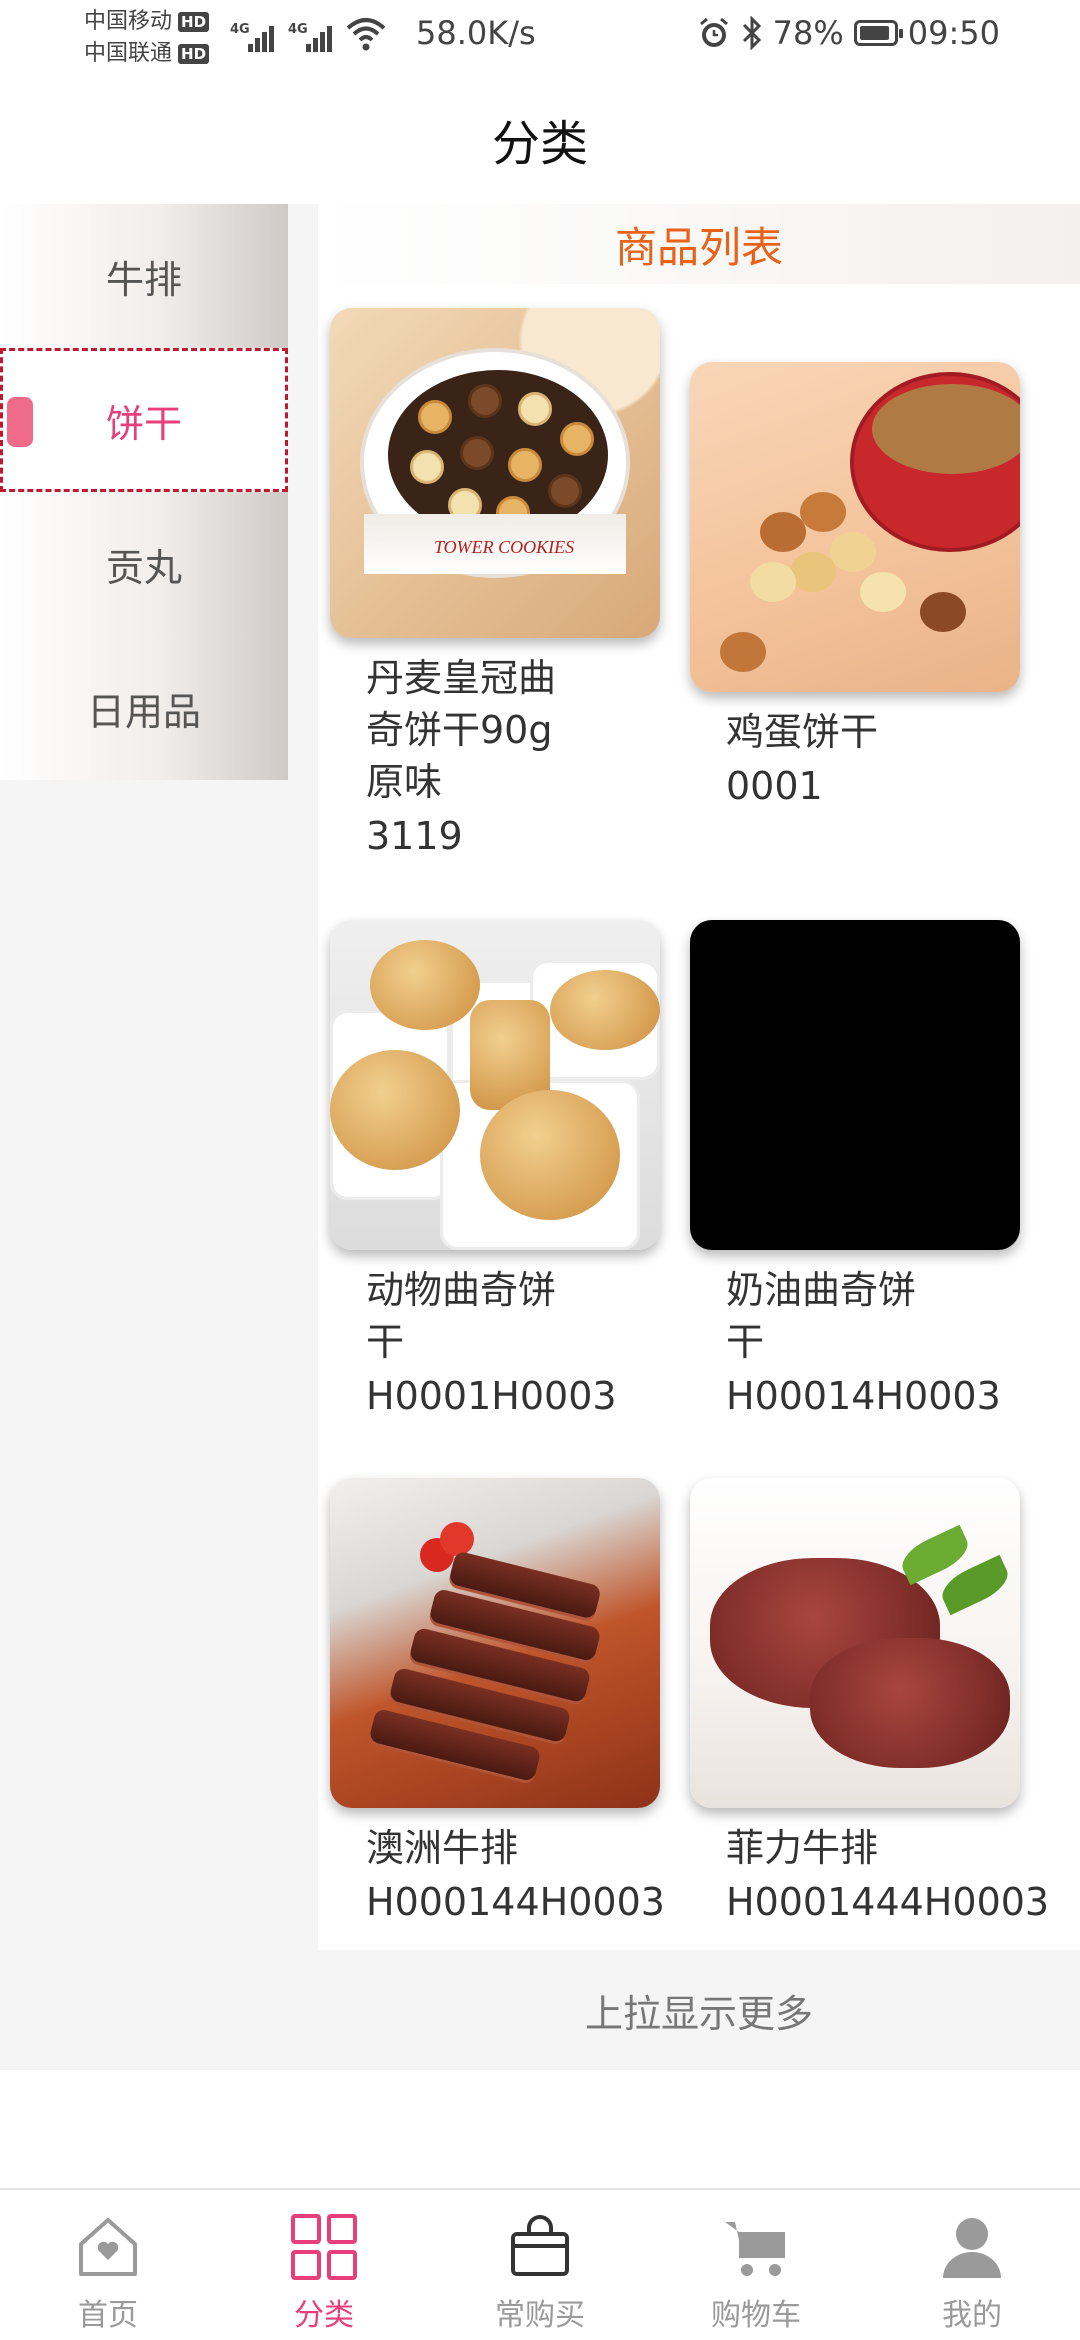  What do you see at coordinates (108, 2315) in the screenshot?
I see `tab-label: 首页` at bounding box center [108, 2315].